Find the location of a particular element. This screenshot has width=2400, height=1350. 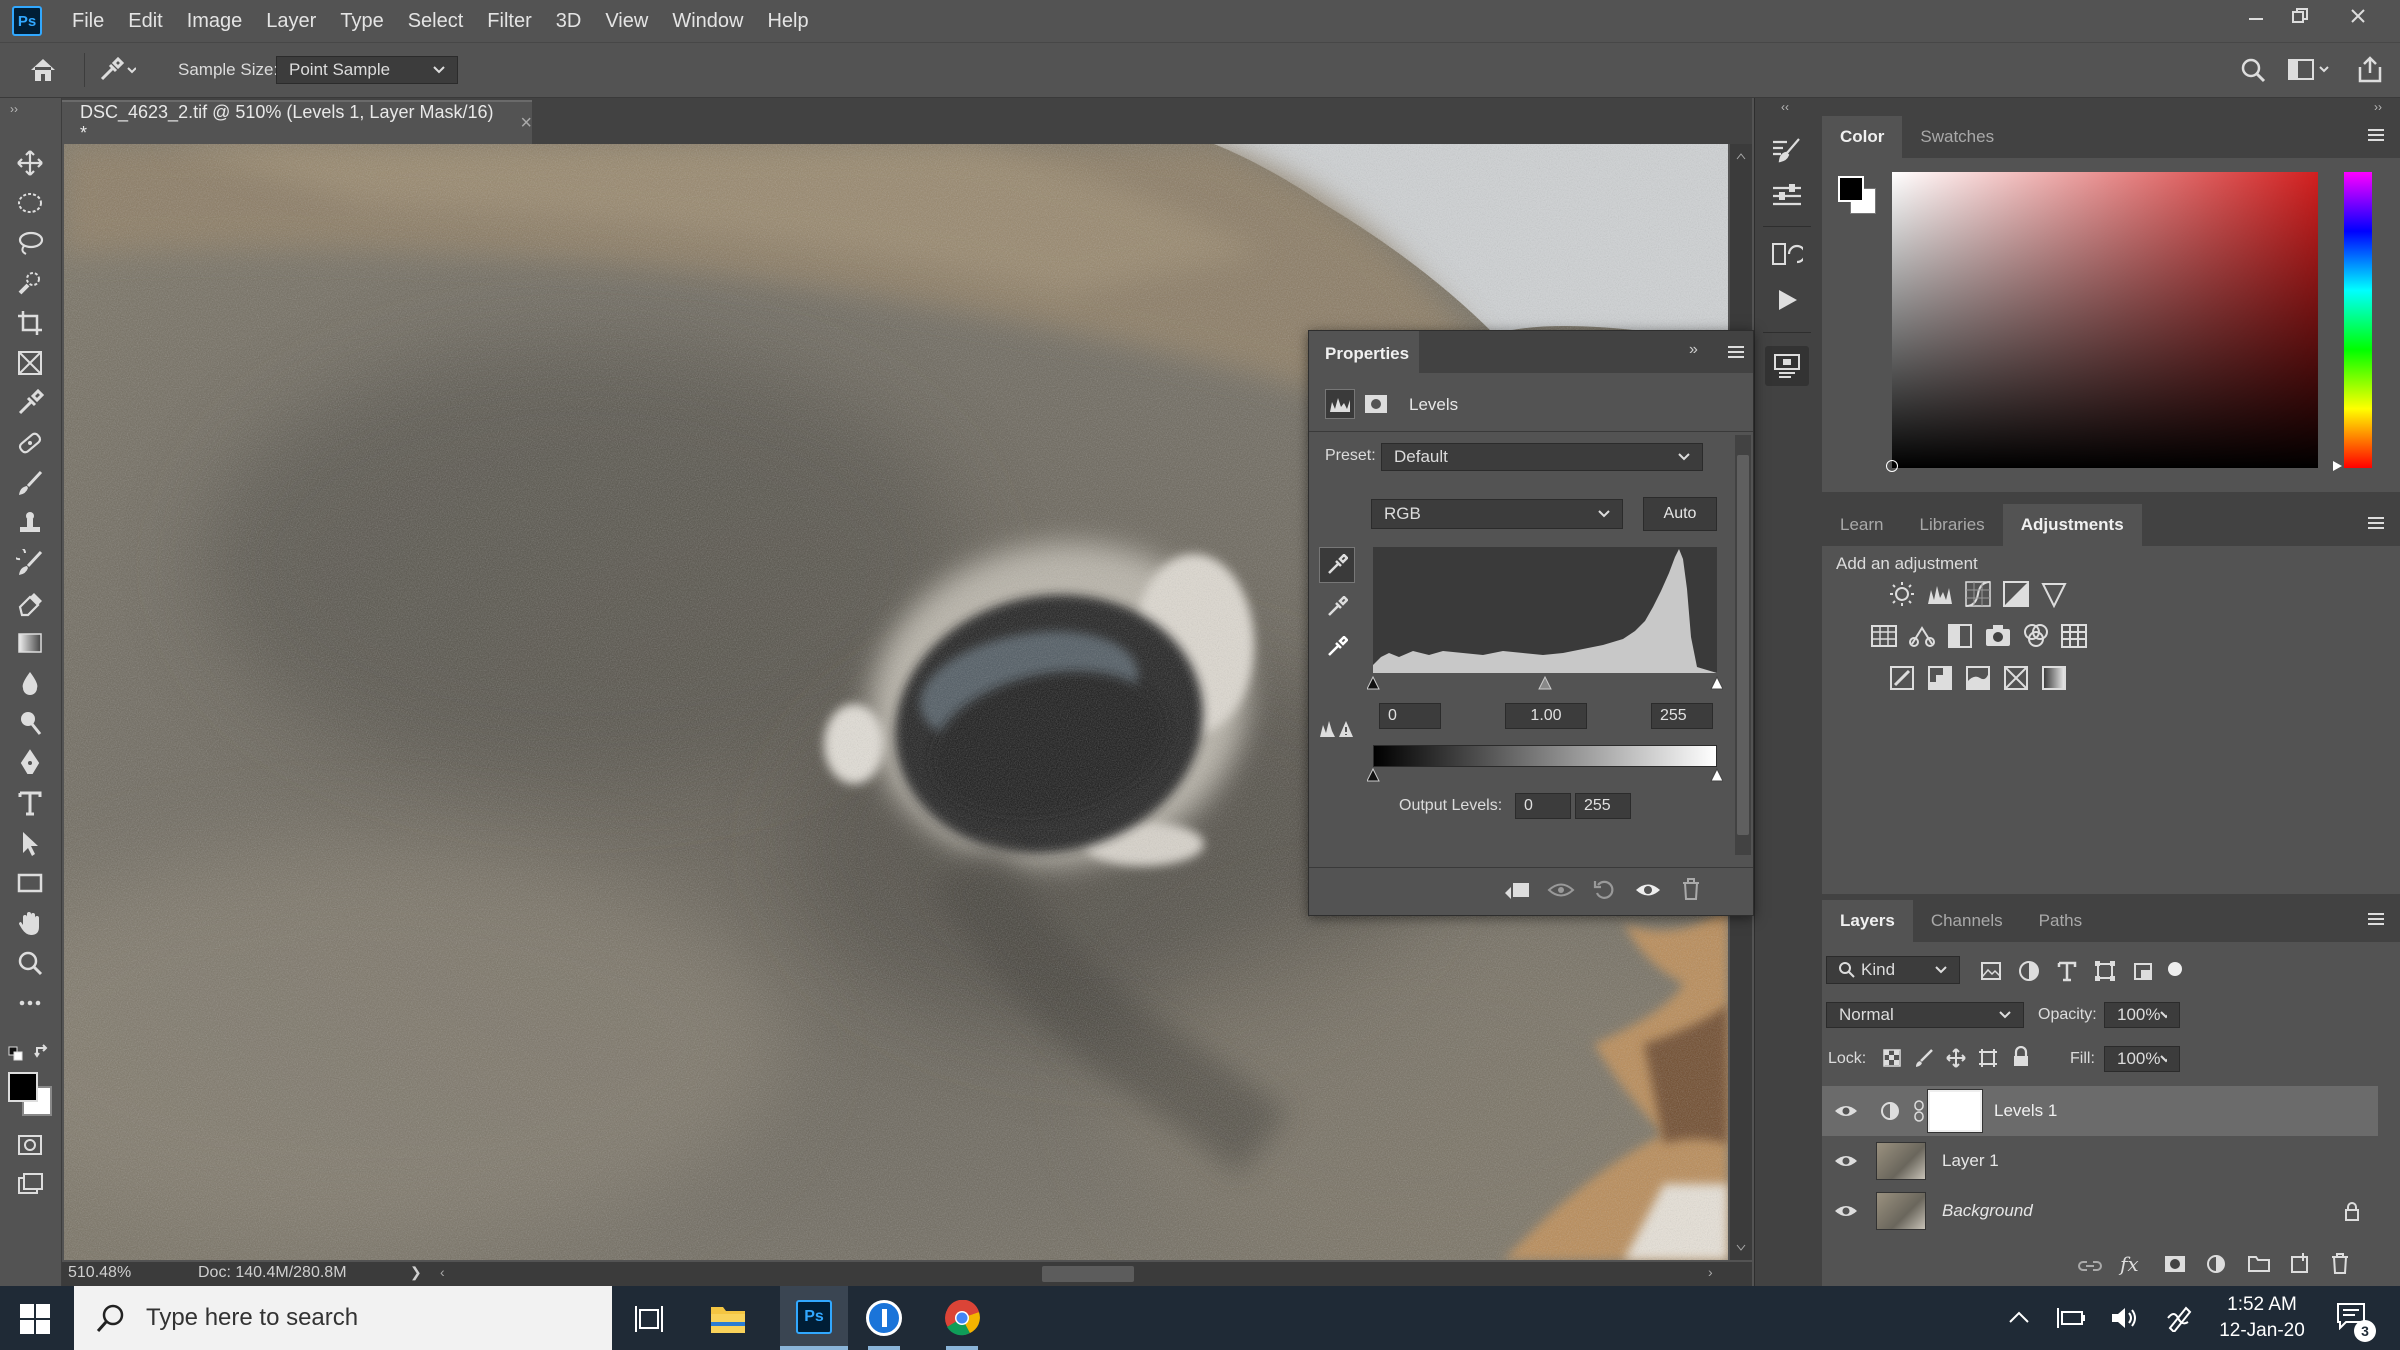

battery-icon is located at coordinates (2071, 1318).